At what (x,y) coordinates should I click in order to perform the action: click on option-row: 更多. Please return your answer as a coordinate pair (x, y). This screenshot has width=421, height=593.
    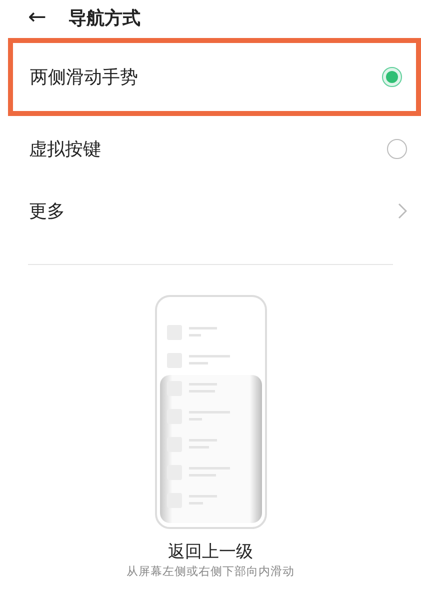
    Looking at the image, I should click on (210, 211).